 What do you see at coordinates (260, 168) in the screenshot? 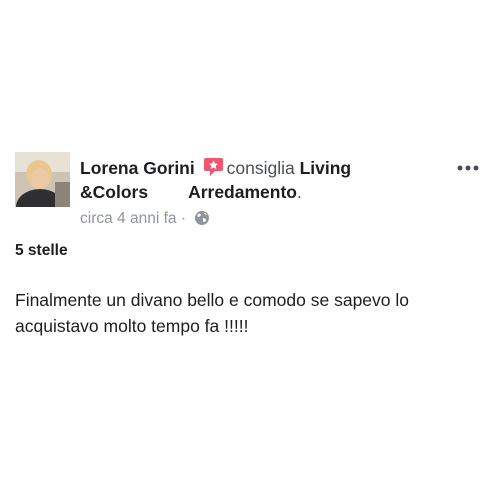
I see `recommends-text: consiglia` at bounding box center [260, 168].